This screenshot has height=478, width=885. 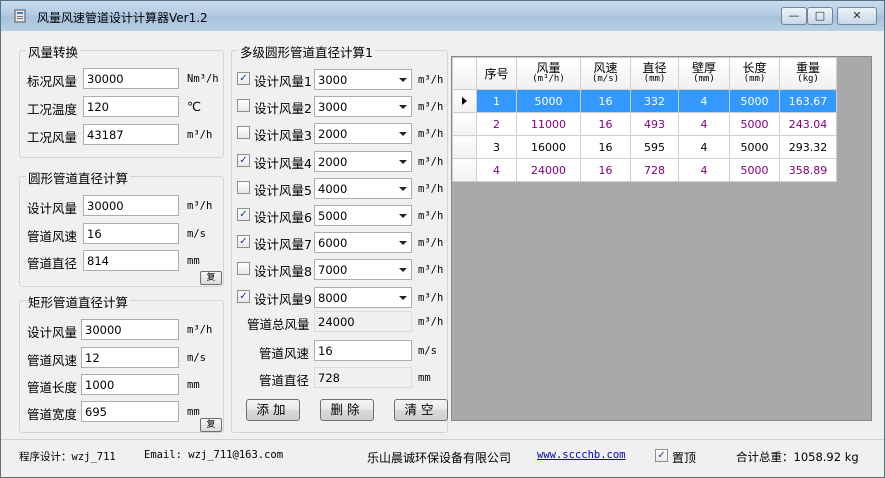 I want to click on table-cell: 16000, so click(x=548, y=147).